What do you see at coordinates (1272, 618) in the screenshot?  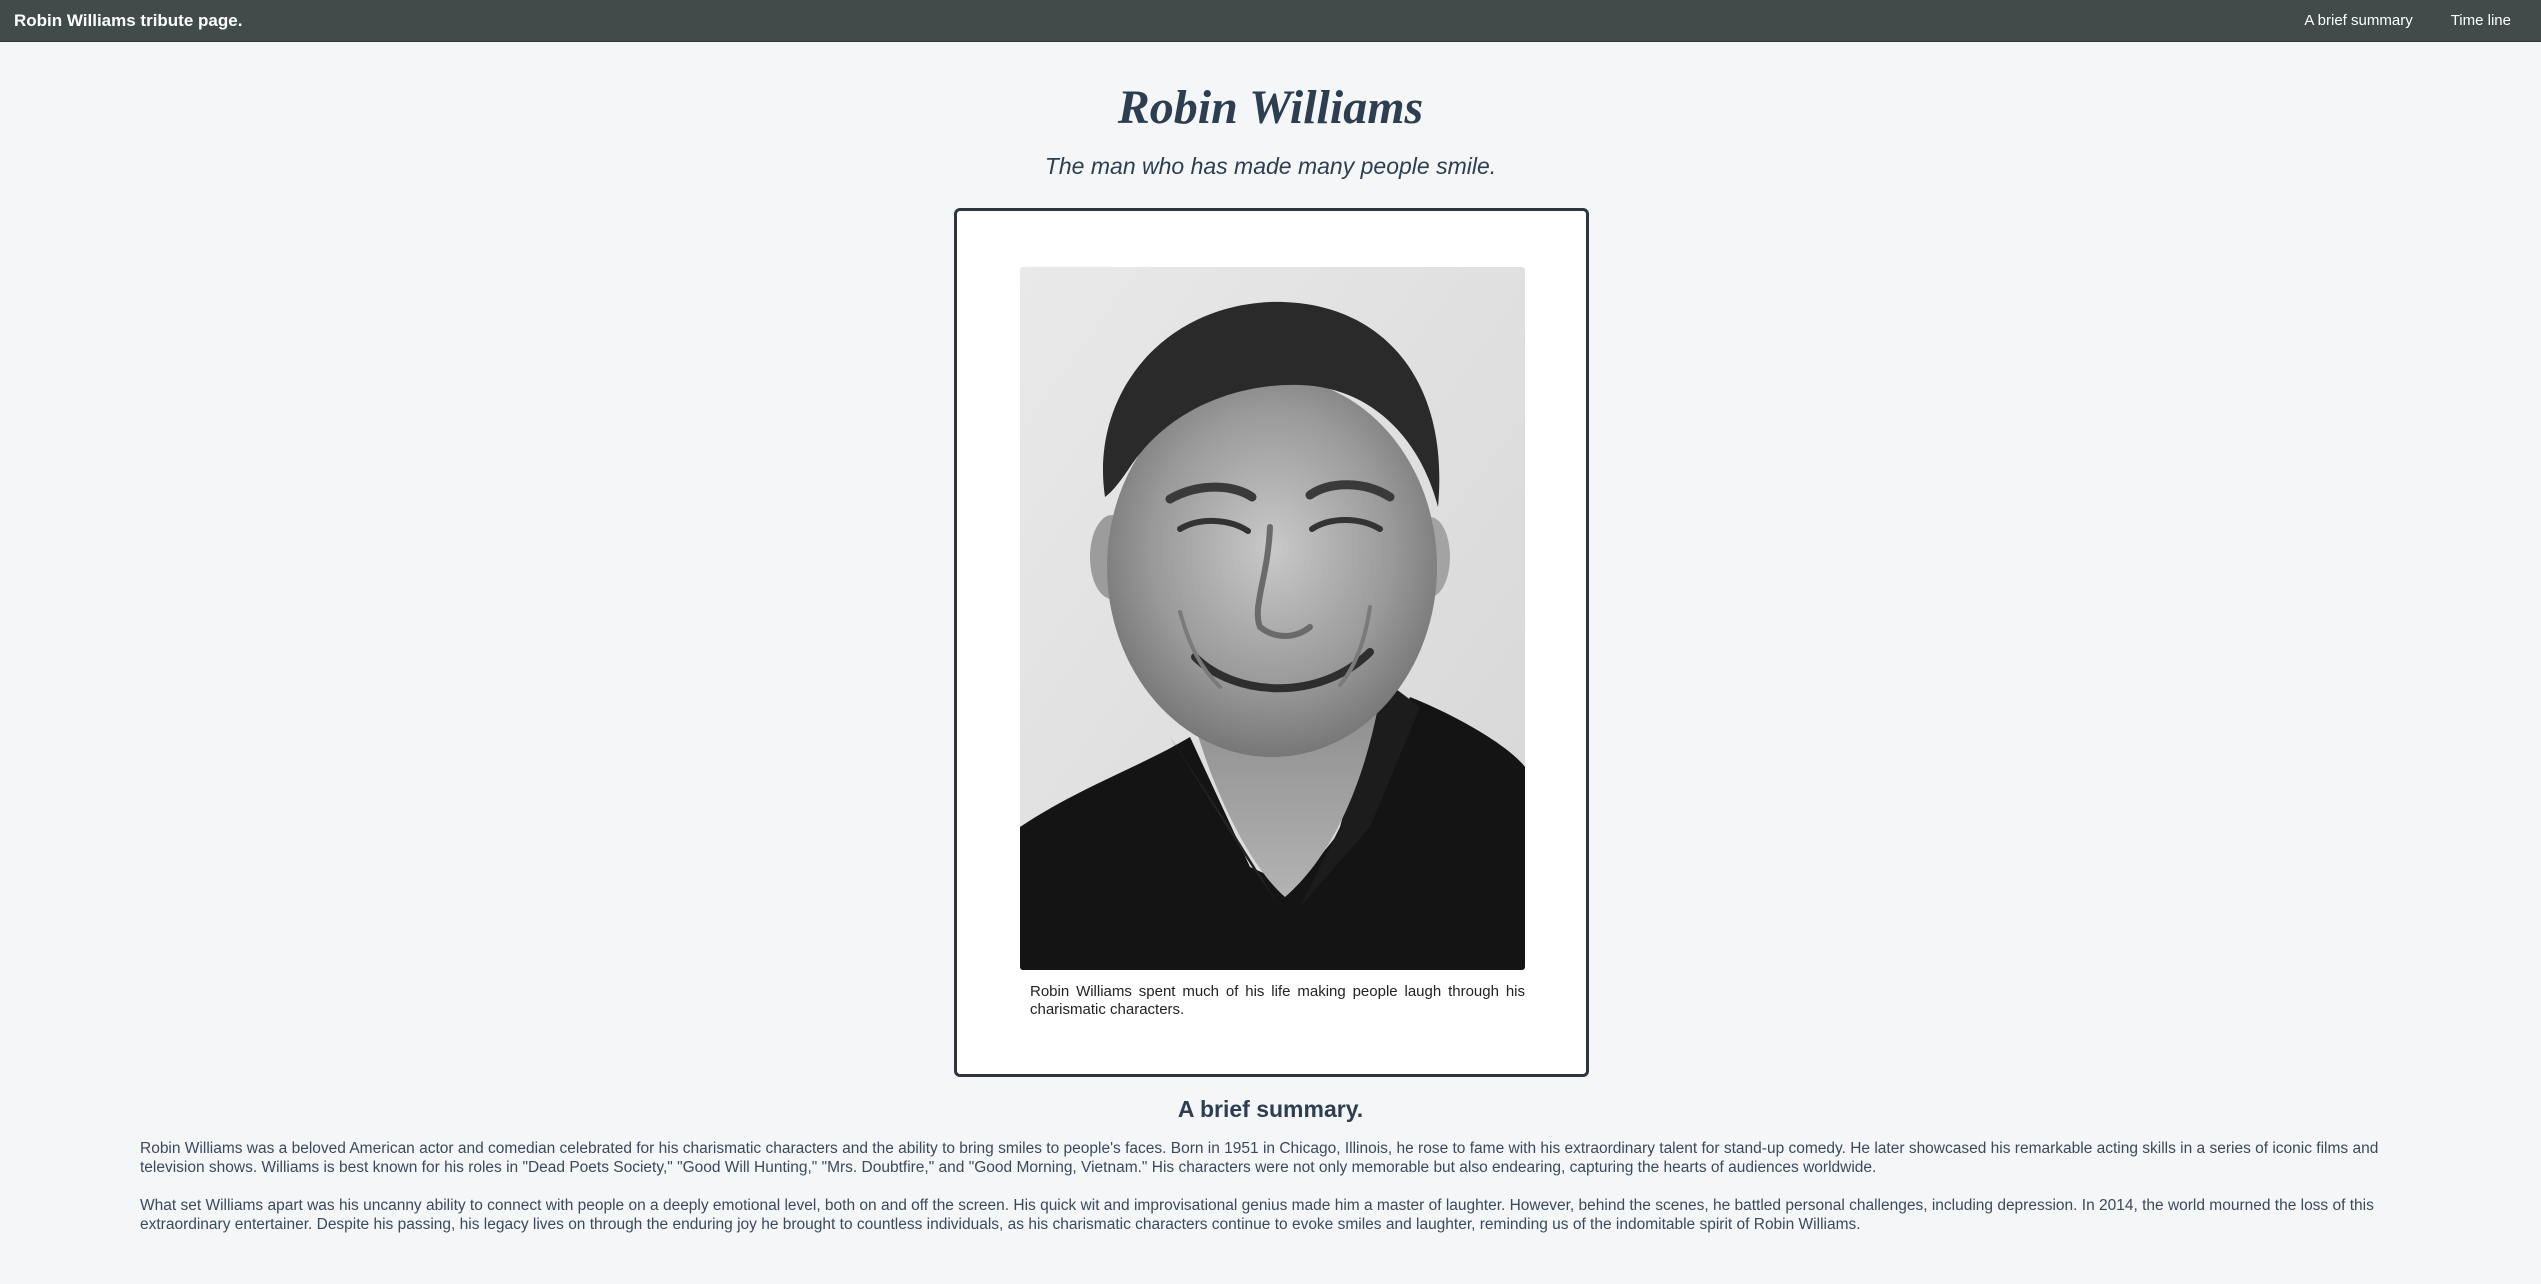 I see `portrait-image` at bounding box center [1272, 618].